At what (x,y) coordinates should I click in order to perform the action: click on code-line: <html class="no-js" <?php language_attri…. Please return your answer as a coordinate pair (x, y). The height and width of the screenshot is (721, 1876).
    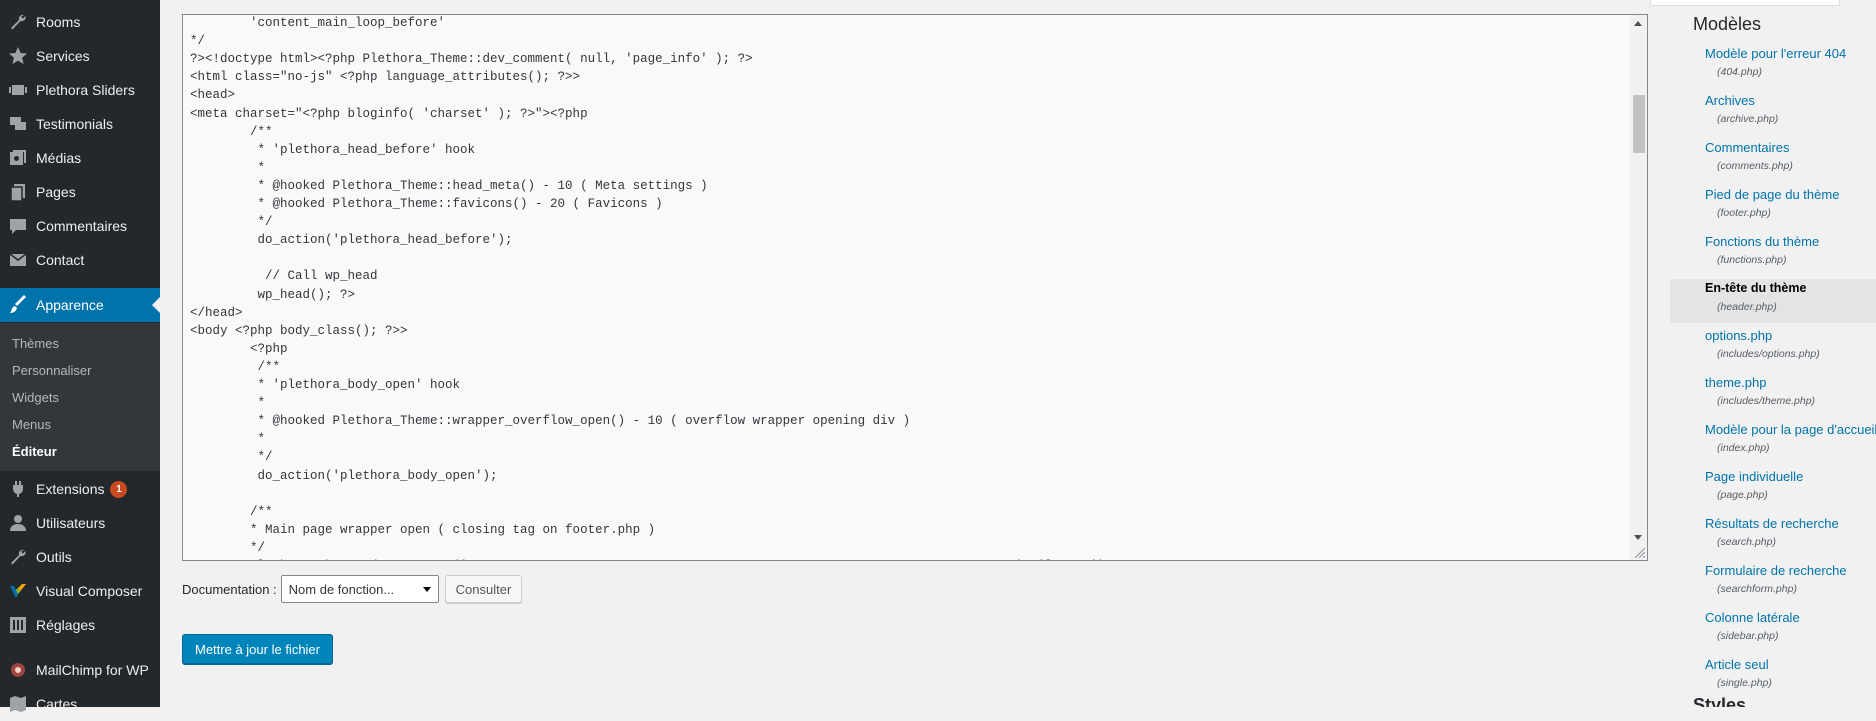
    Looking at the image, I should click on (385, 77).